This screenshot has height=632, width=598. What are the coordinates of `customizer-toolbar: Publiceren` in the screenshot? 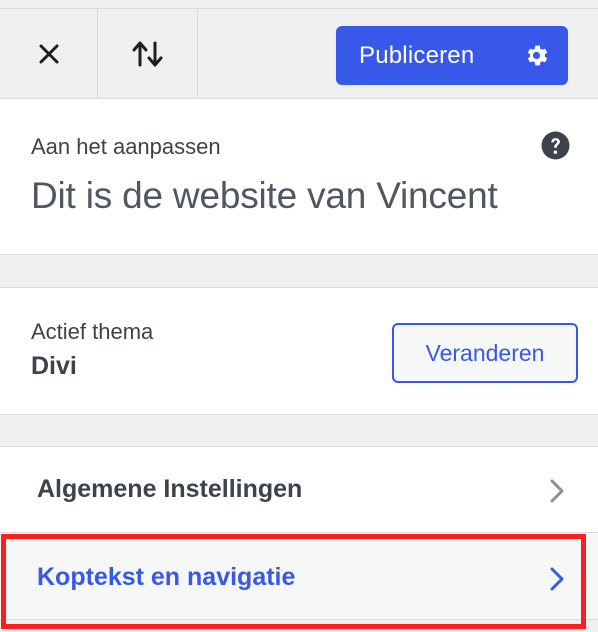 It's located at (299, 53).